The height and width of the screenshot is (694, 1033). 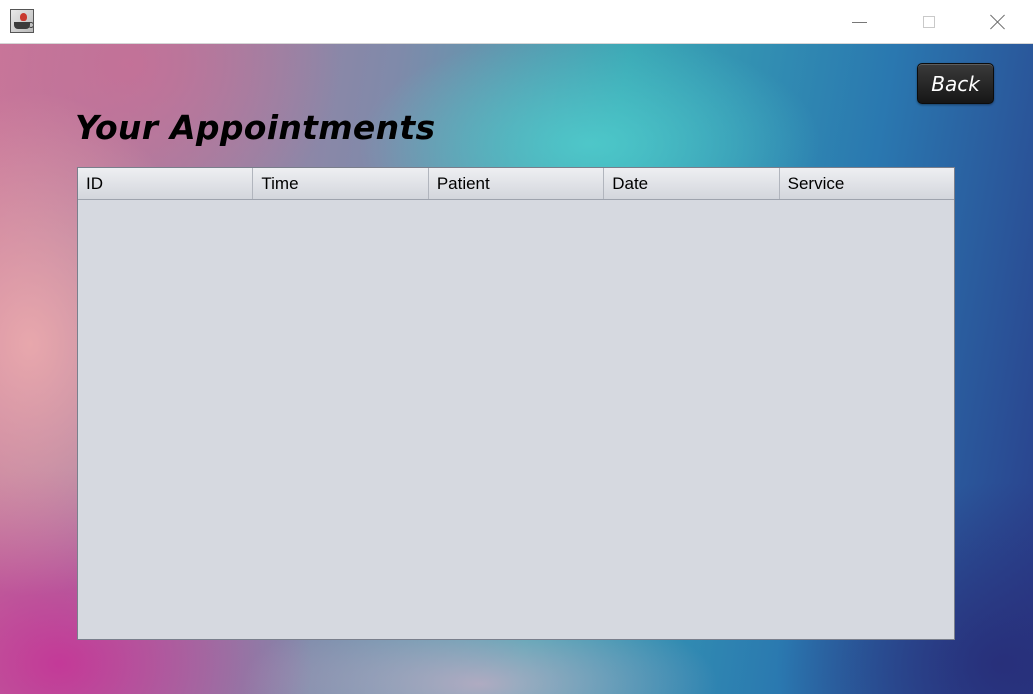 What do you see at coordinates (22, 21) in the screenshot?
I see `java-coffee-cup-icon` at bounding box center [22, 21].